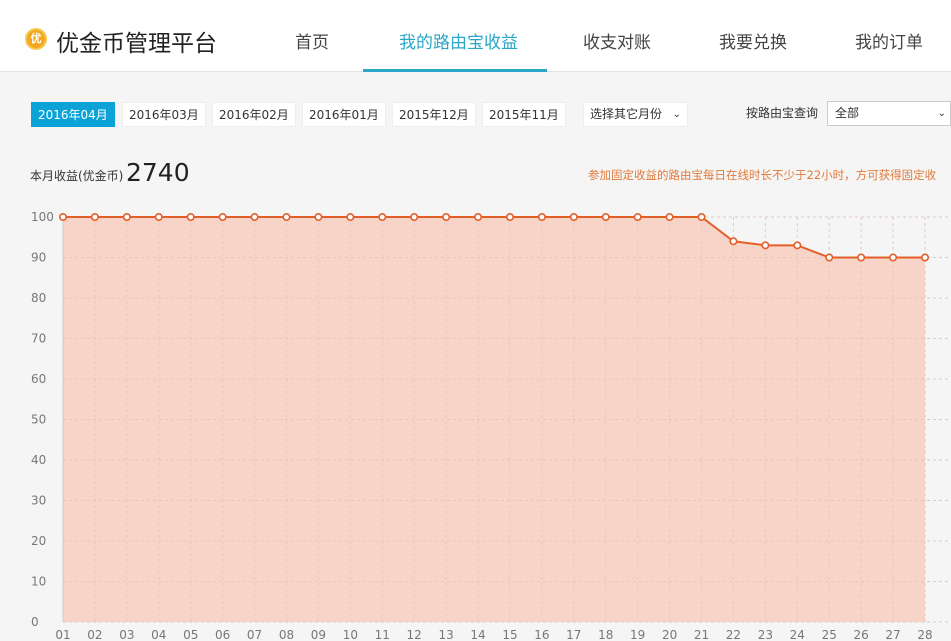  What do you see at coordinates (889, 113) in the screenshot?
I see `router-select: 全部 ⌄` at bounding box center [889, 113].